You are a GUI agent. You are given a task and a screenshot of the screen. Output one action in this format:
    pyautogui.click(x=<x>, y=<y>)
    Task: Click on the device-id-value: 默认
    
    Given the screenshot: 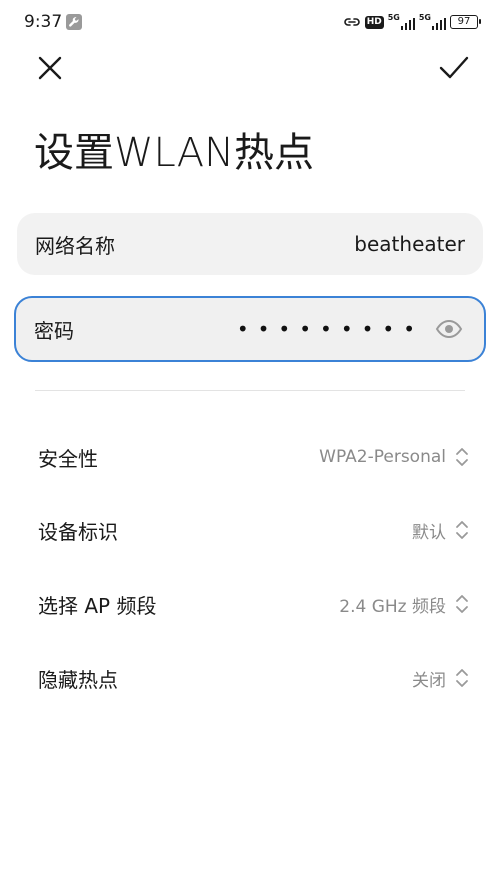 What is the action you would take?
    pyautogui.click(x=429, y=532)
    